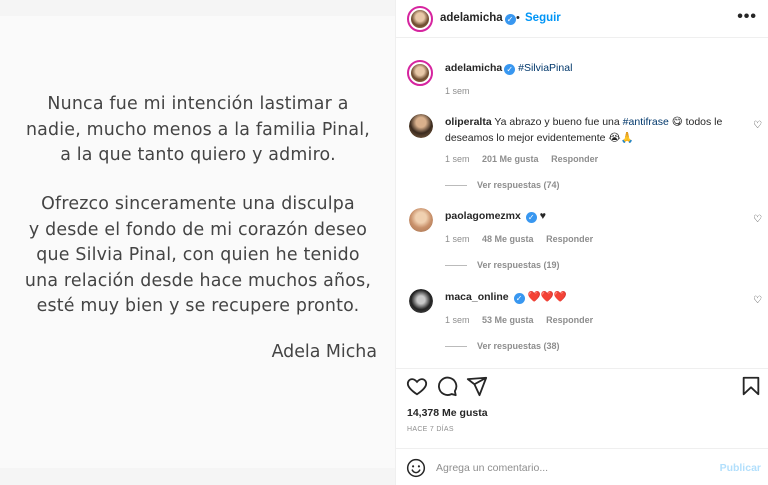  I want to click on view-replies-button: Ver respuestas (38), so click(502, 346).